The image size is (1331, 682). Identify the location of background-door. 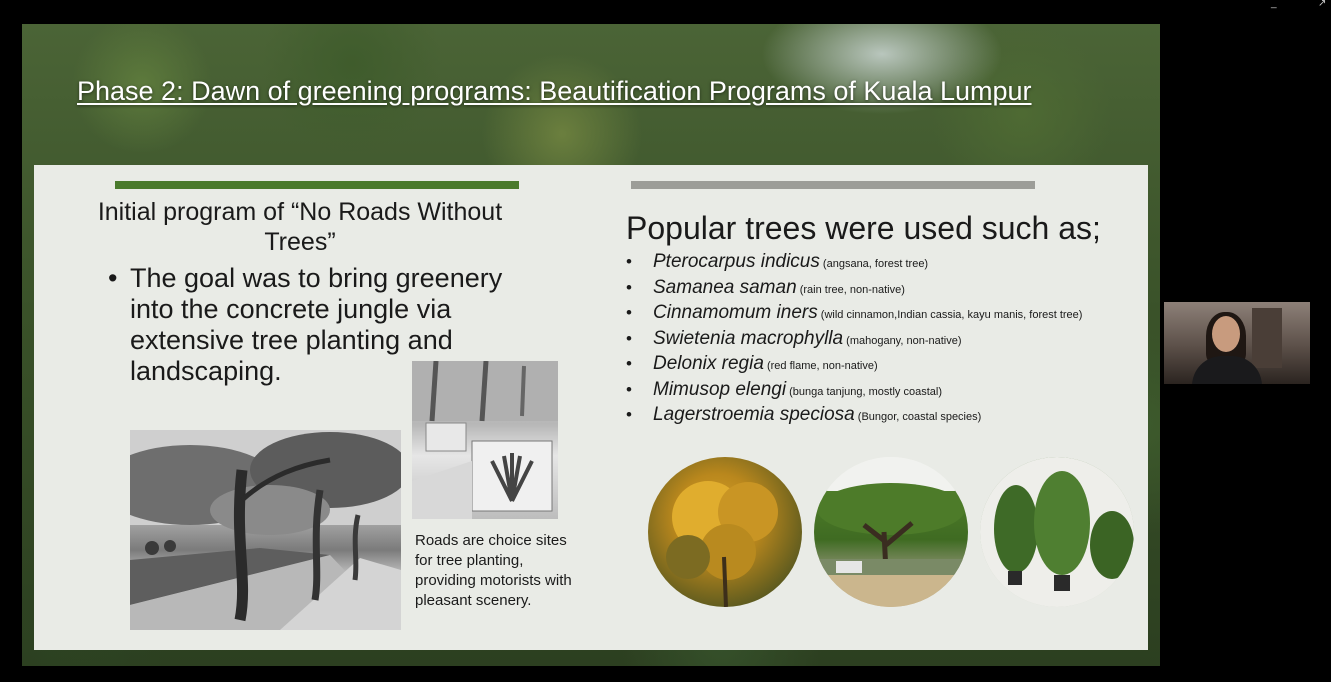
(1267, 338).